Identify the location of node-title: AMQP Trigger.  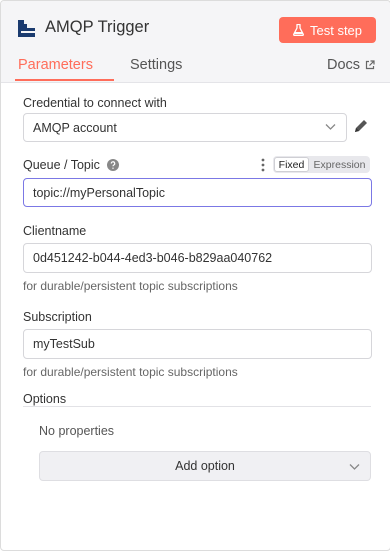
(97, 27).